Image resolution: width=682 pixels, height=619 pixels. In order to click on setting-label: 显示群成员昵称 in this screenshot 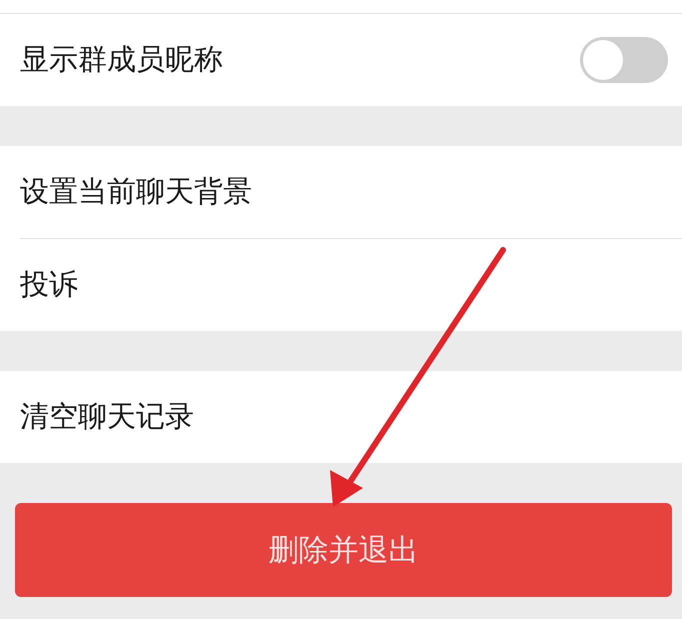, I will do `click(121, 59)`.